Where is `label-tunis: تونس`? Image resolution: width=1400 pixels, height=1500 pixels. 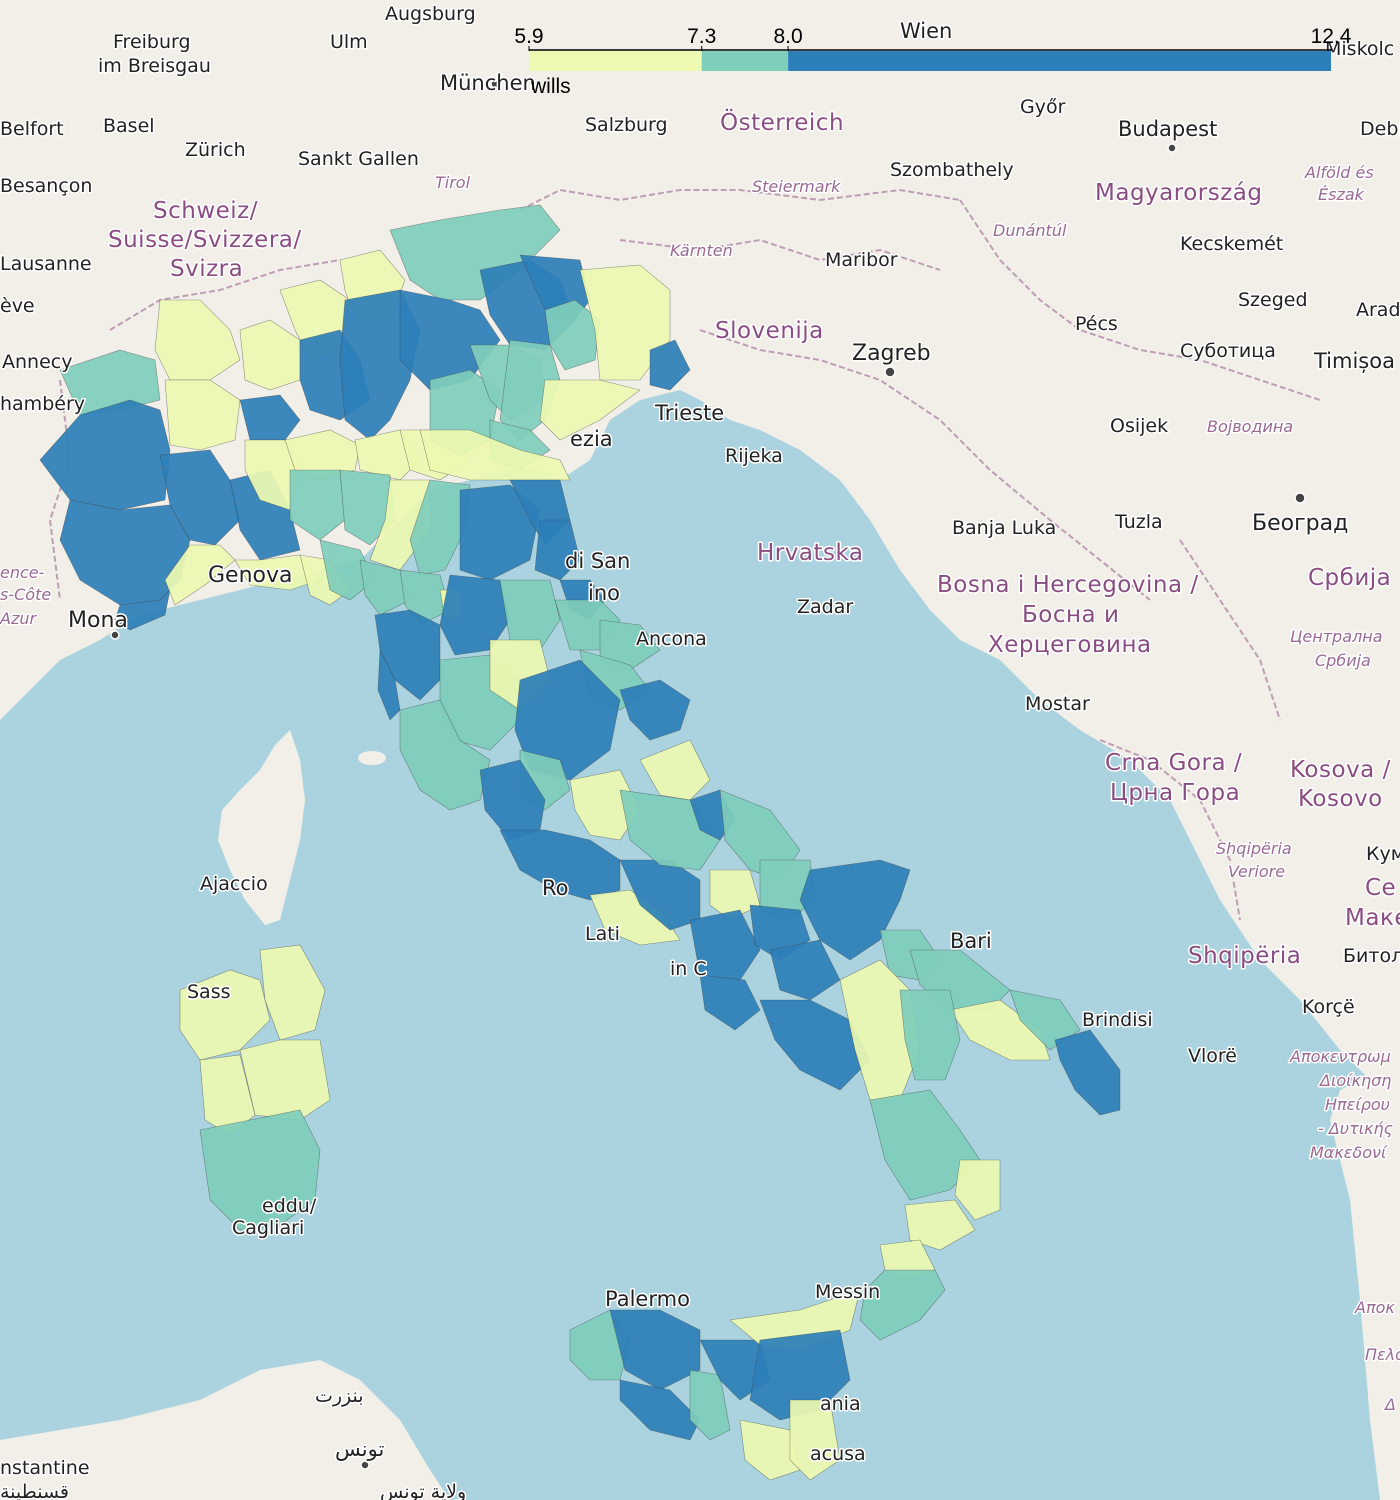
label-tunis: تونس is located at coordinates (359, 1449).